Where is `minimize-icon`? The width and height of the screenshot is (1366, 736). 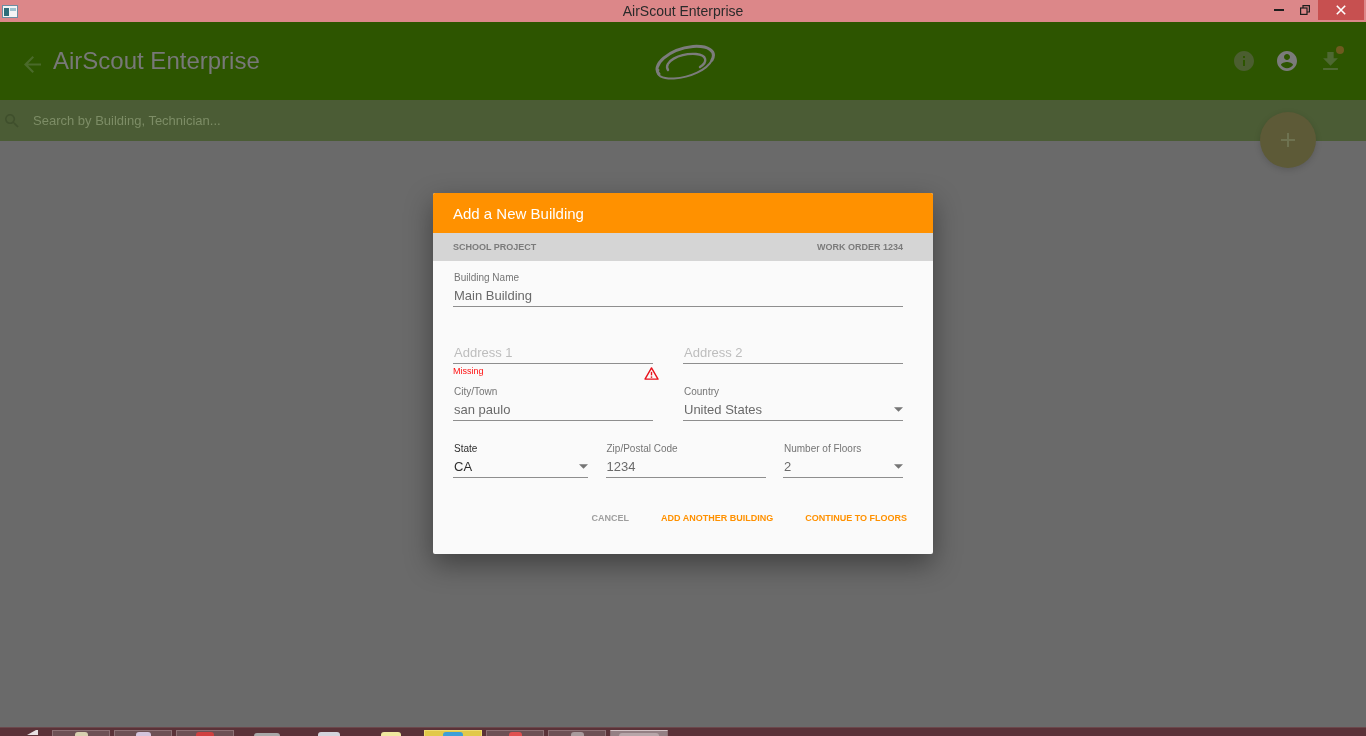 minimize-icon is located at coordinates (1279, 10).